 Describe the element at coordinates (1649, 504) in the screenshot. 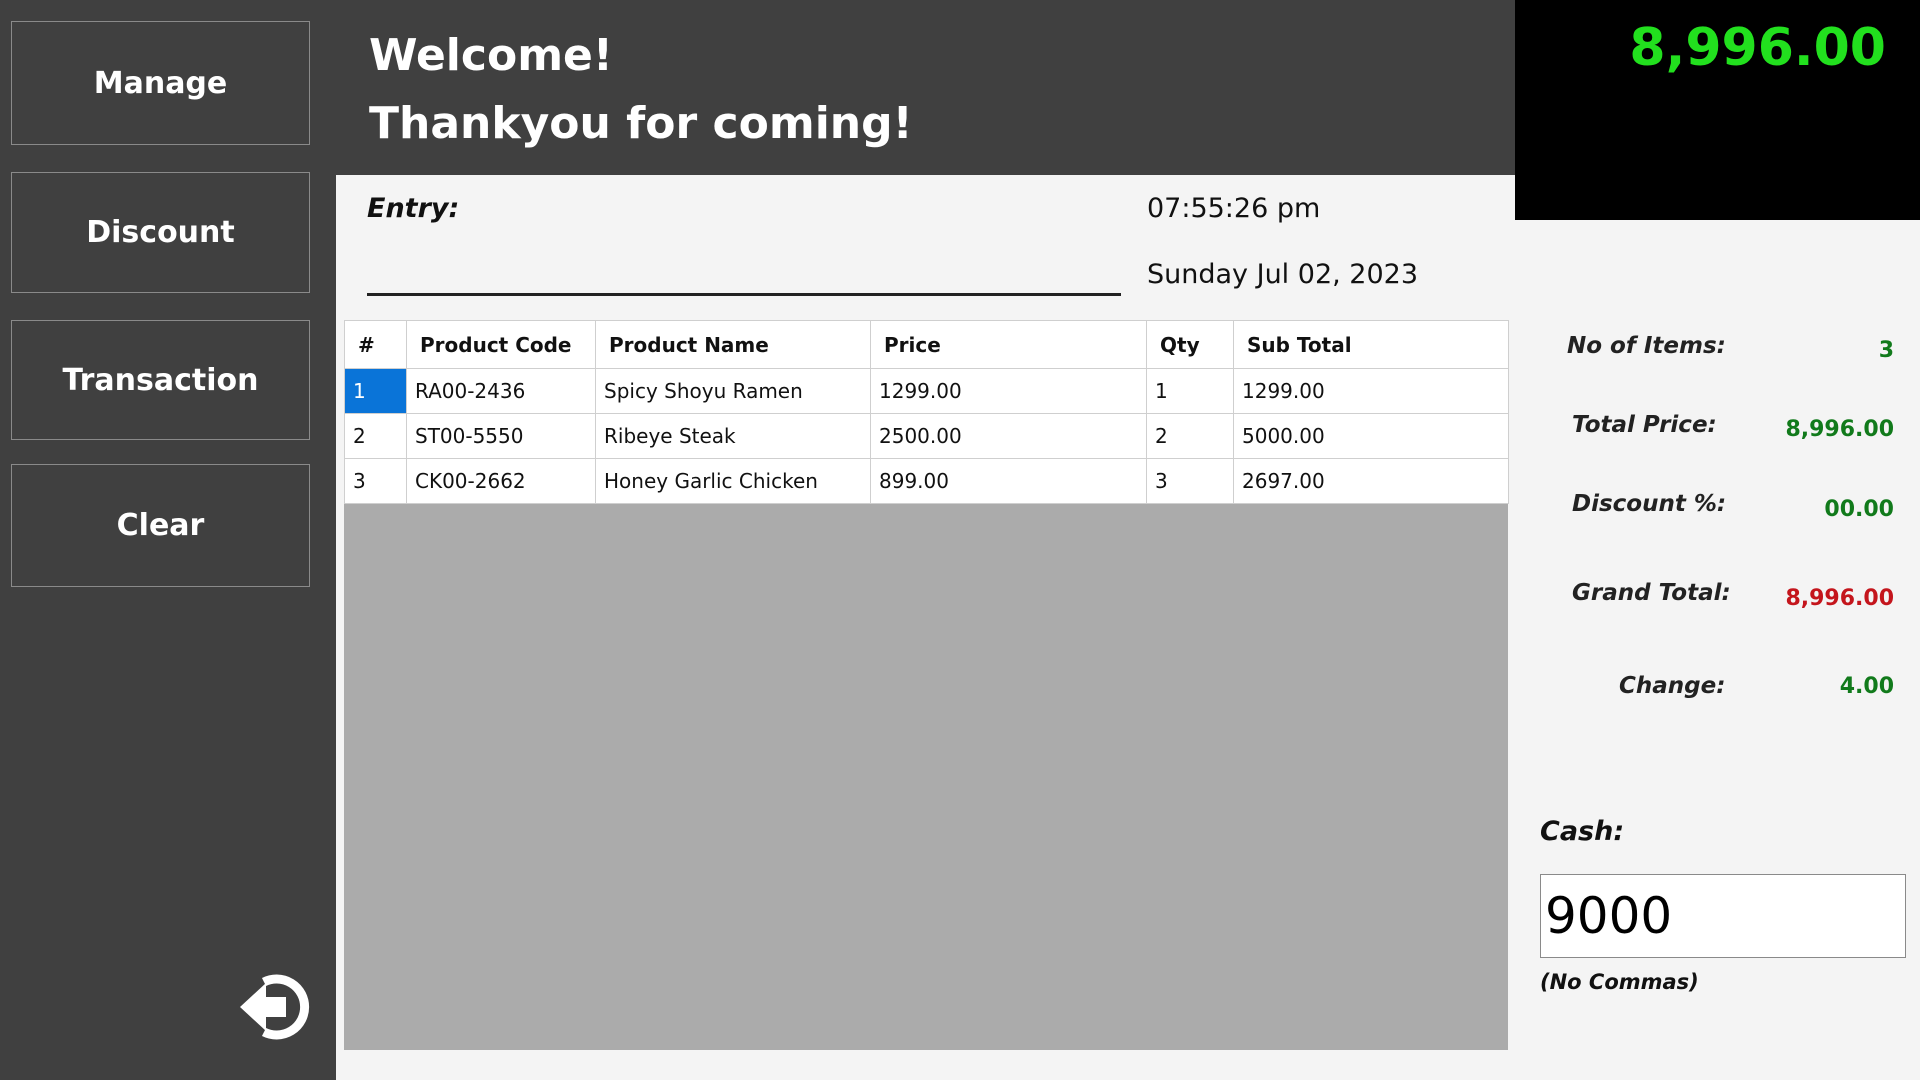

I see `discount-percent-label: Discount %:` at that location.